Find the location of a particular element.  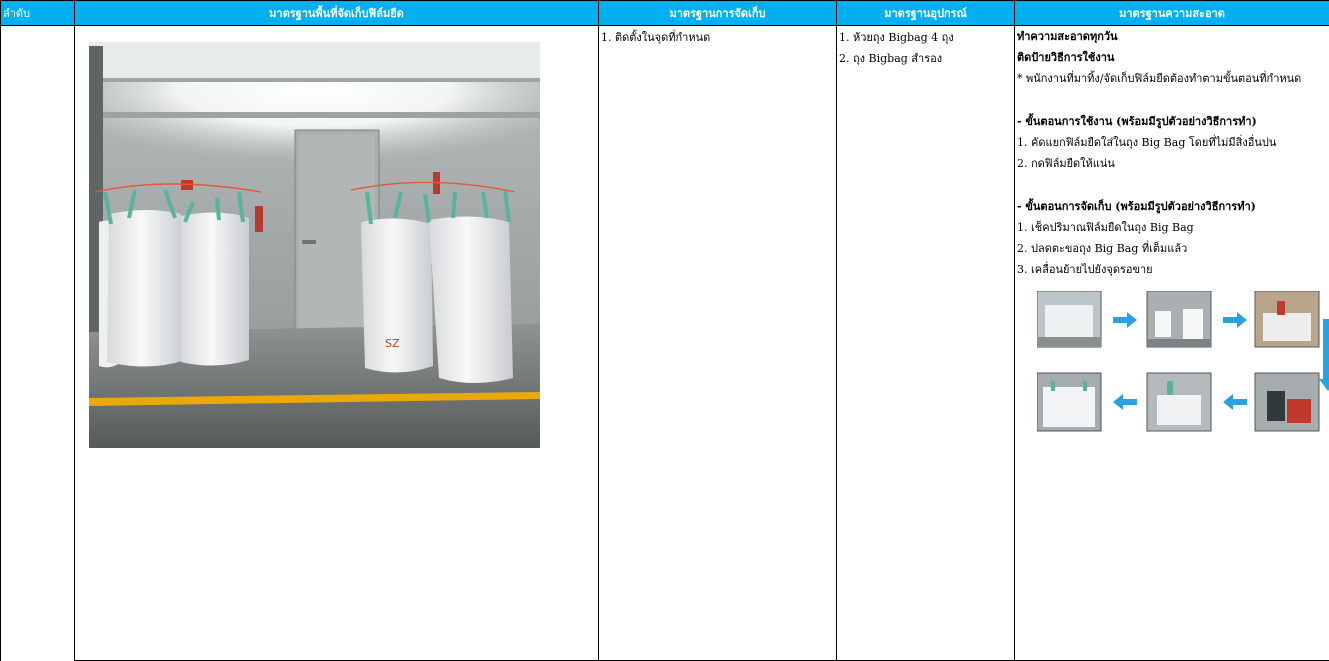

store-step: 2. ปลดตะขอถุง Big Bag ที่เต็มแล้ว is located at coordinates (1102, 248).